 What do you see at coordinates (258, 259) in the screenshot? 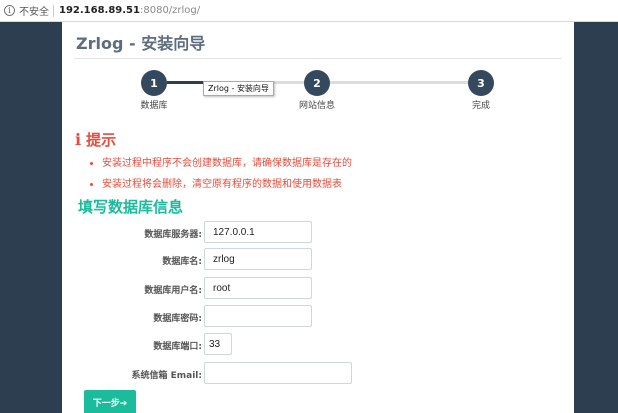
I see `db-name-input` at bounding box center [258, 259].